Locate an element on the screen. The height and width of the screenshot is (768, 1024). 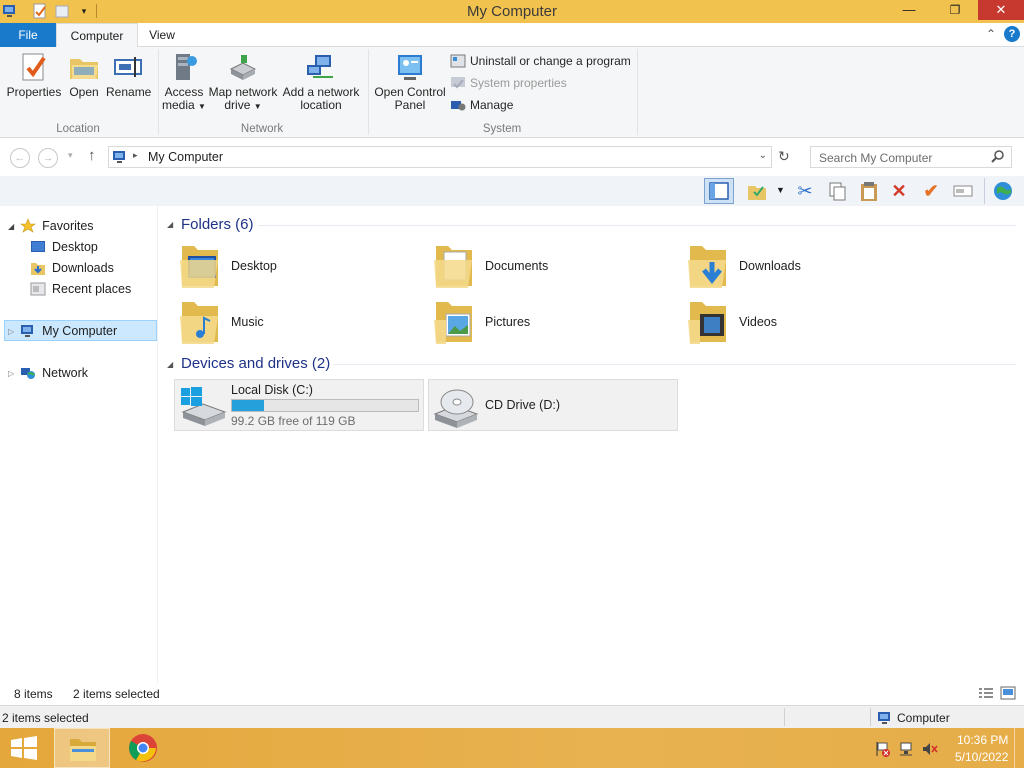
expand-arrow-icon: ◢ is located at coordinates (11, 226).